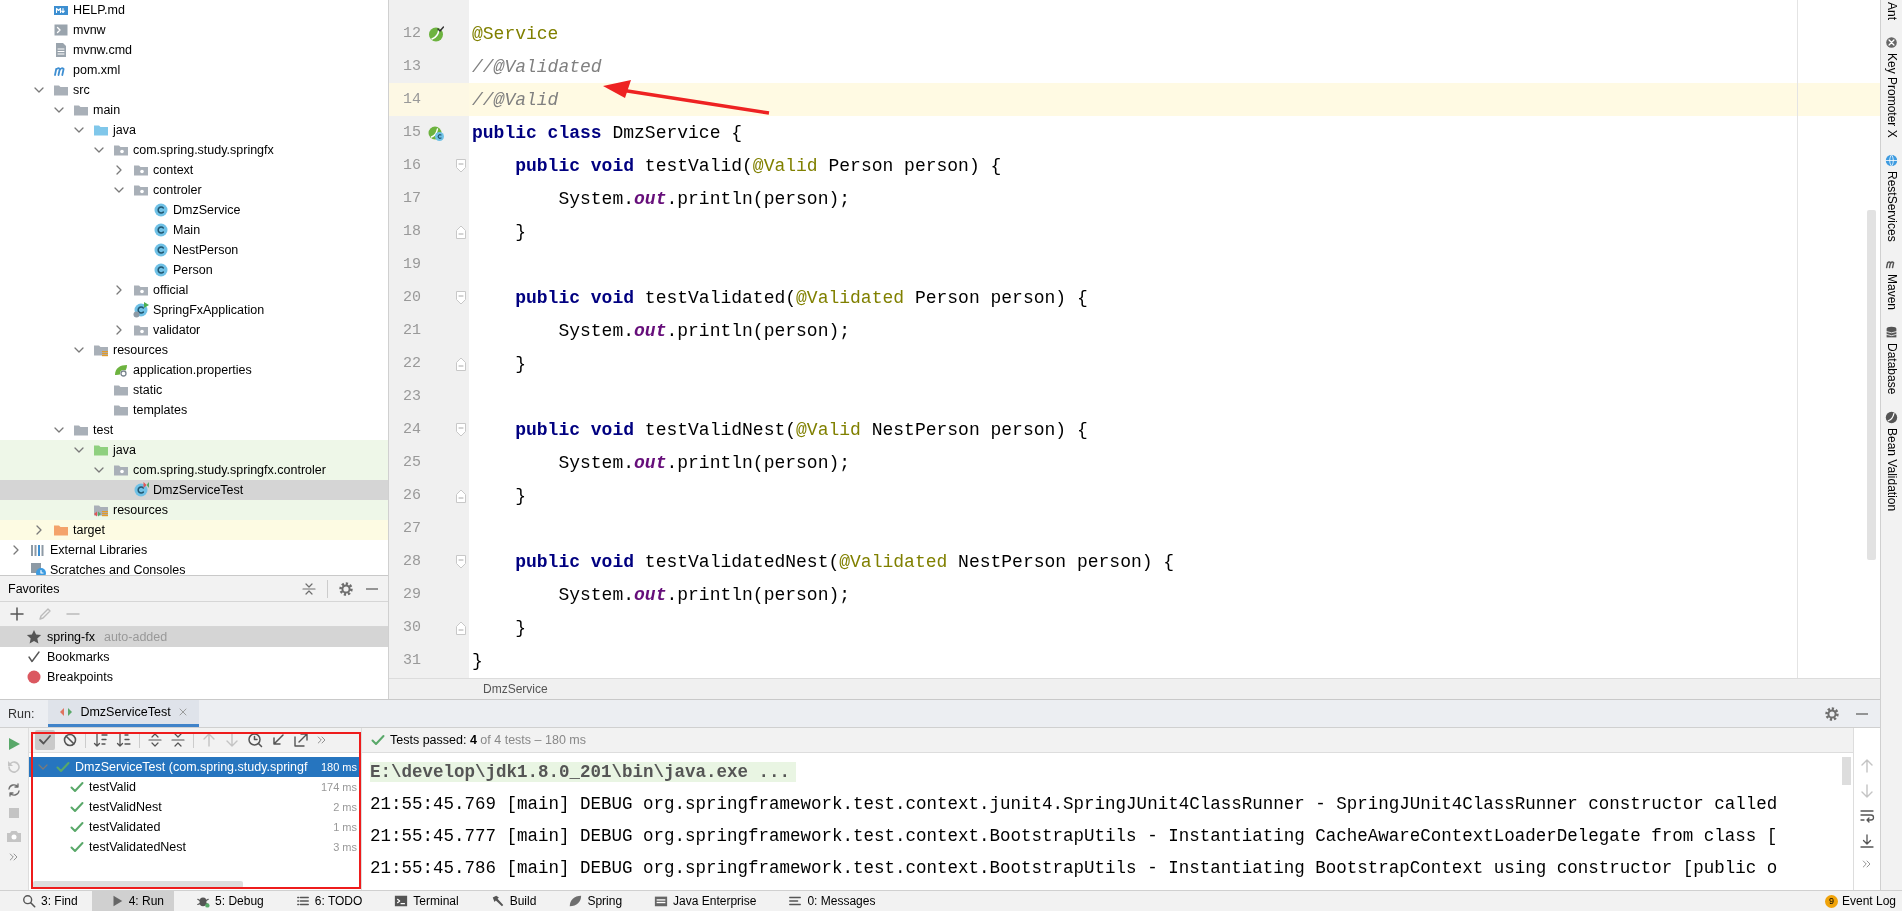  What do you see at coordinates (591, 901) in the screenshot?
I see `tool-window-button: Spring` at bounding box center [591, 901].